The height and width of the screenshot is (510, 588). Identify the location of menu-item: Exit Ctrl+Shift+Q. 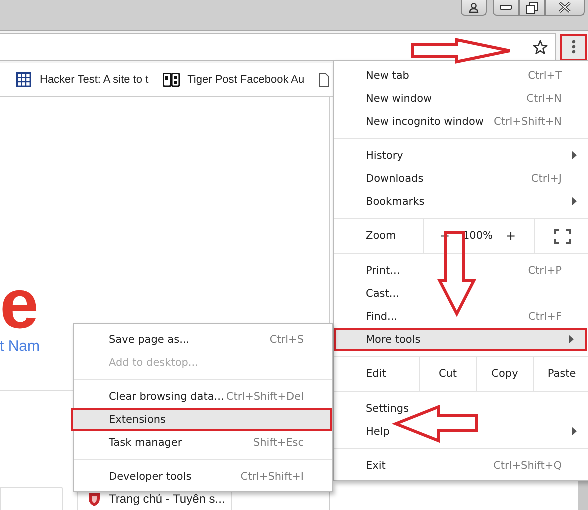
(461, 465).